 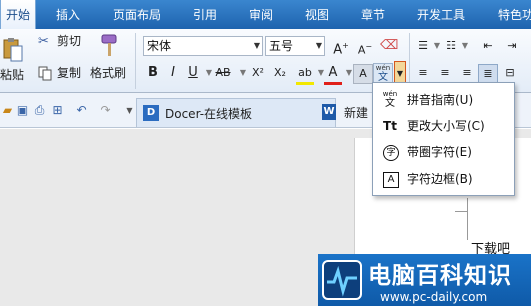 I want to click on tab-developer-tools: 开发工具, so click(x=441, y=14).